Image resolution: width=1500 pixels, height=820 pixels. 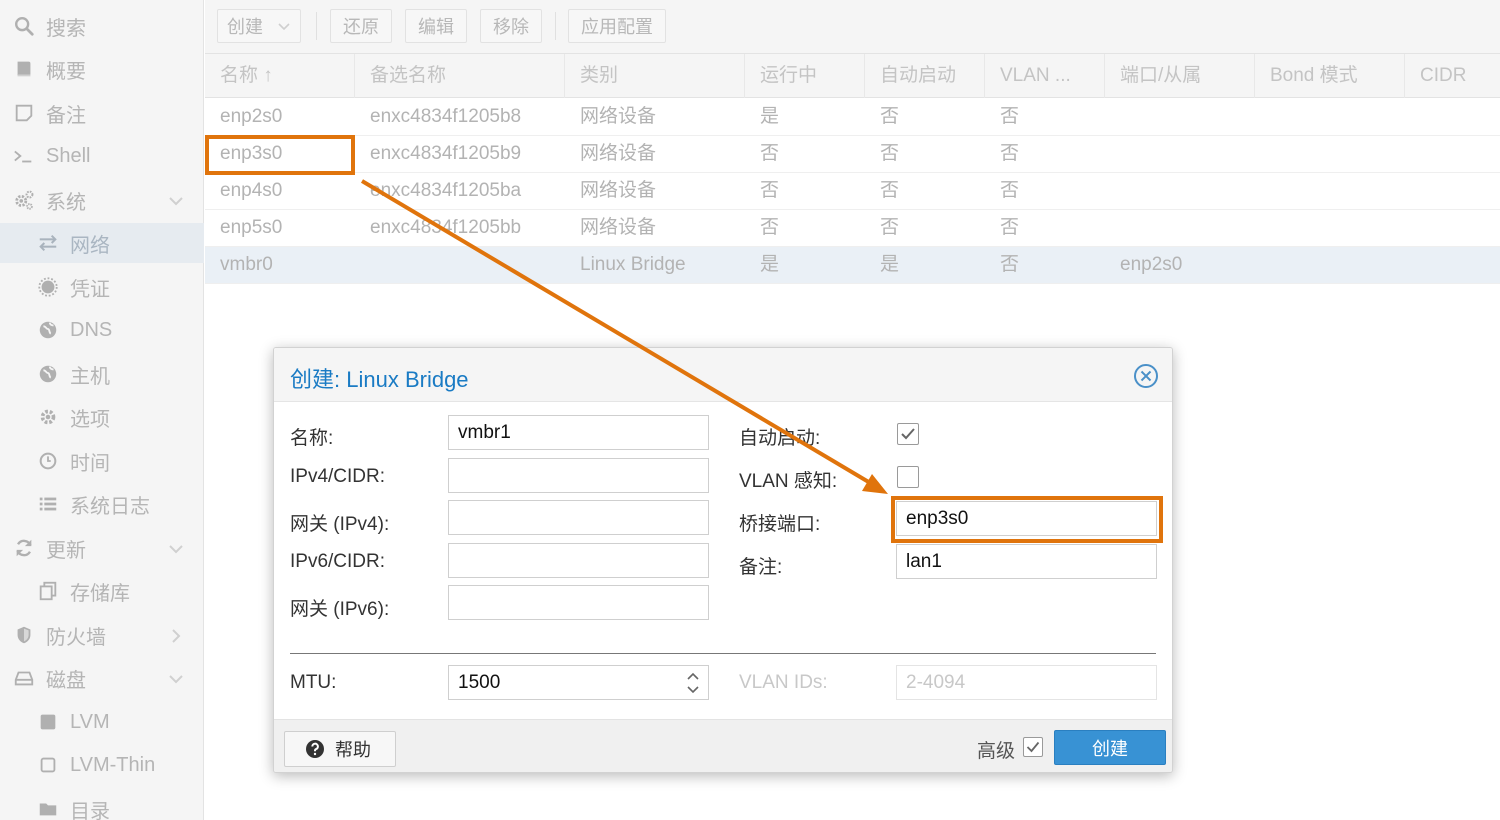 I want to click on cell-altname: enxc4834f1205b9, so click(x=446, y=153).